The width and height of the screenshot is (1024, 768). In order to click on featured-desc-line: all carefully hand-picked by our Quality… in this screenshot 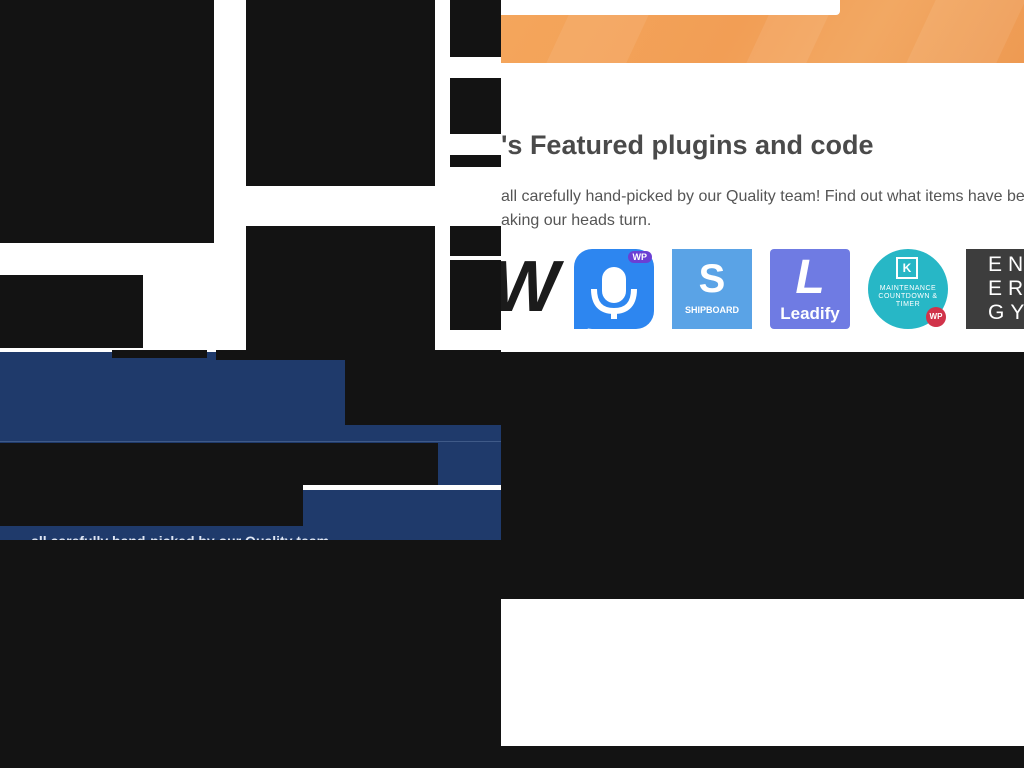, I will do `click(762, 196)`.